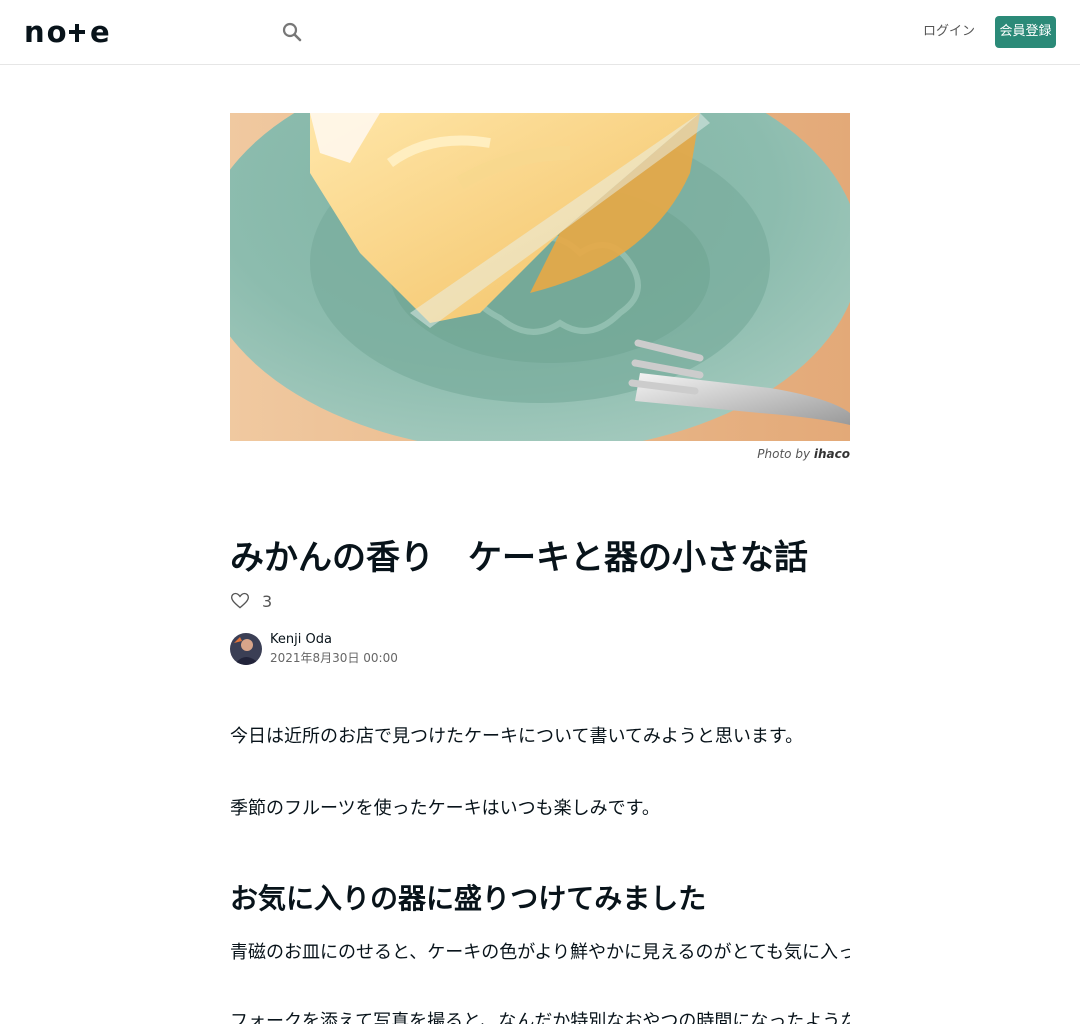 This screenshot has height=1024, width=1080. Describe the element at coordinates (246, 649) in the screenshot. I see `avatar` at that location.